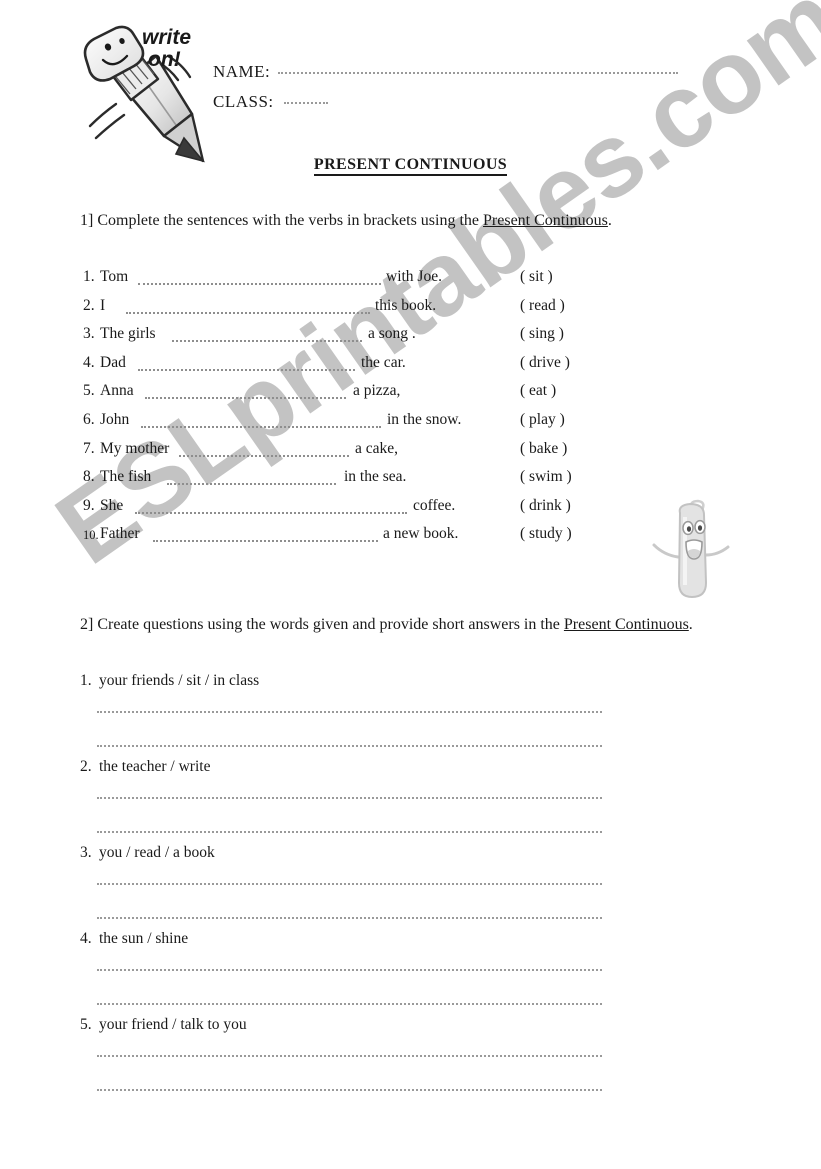 Image resolution: width=821 pixels, height=1169 pixels. Describe the element at coordinates (478, 73) in the screenshot. I see `name-input` at that location.